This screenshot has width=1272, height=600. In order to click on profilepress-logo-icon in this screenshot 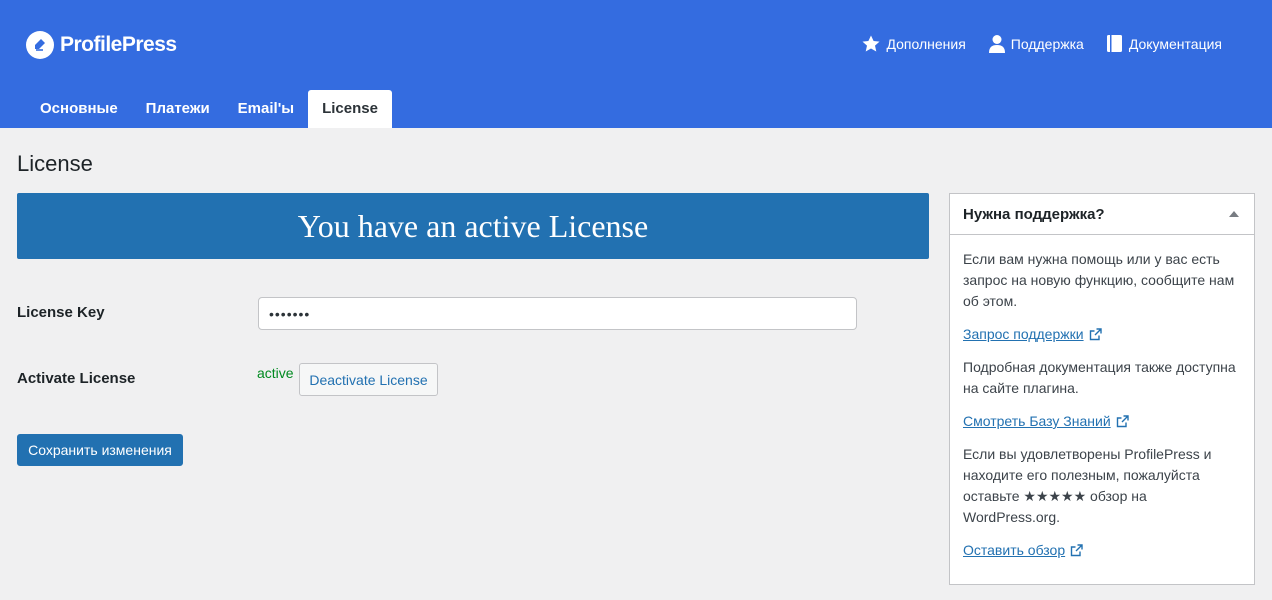, I will do `click(40, 45)`.